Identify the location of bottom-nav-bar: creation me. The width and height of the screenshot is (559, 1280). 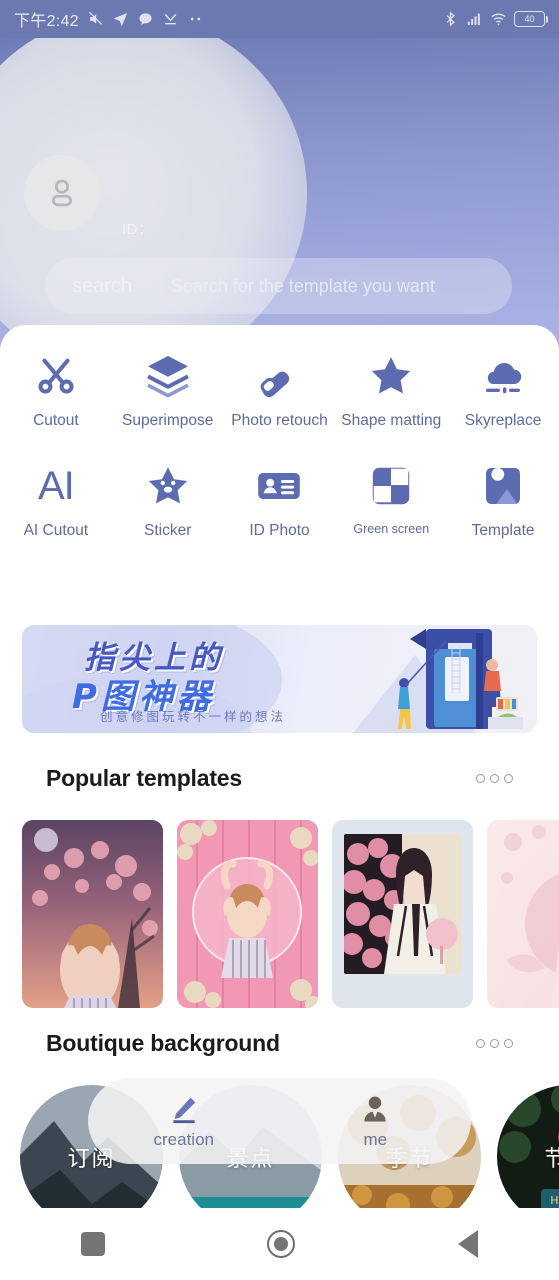
(279, 1121).